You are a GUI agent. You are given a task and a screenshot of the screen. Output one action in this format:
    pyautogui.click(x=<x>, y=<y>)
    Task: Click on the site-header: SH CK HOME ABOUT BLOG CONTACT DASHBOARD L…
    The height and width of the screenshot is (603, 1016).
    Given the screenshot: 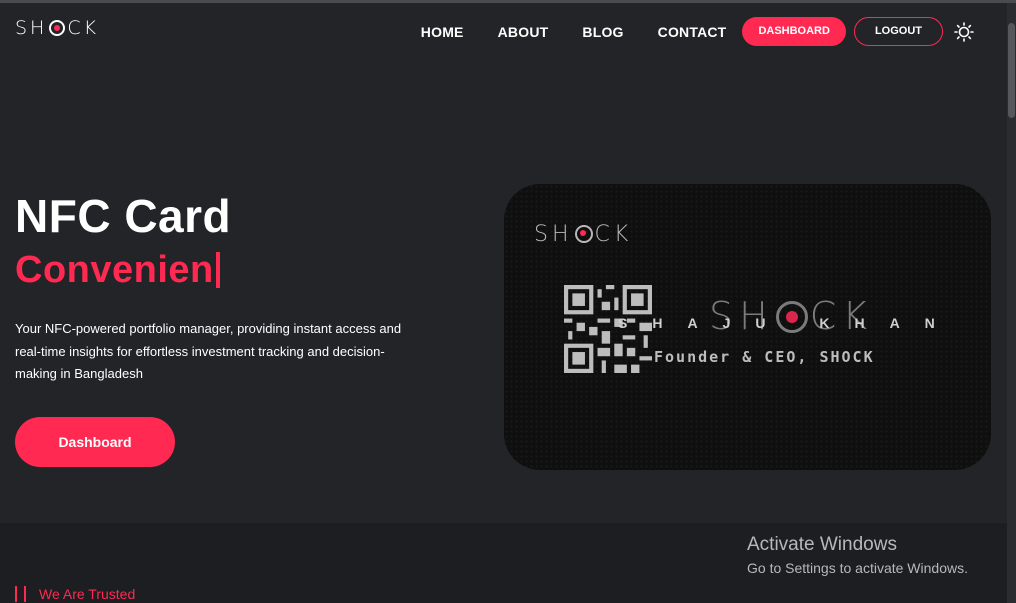 What is the action you would take?
    pyautogui.click(x=503, y=31)
    